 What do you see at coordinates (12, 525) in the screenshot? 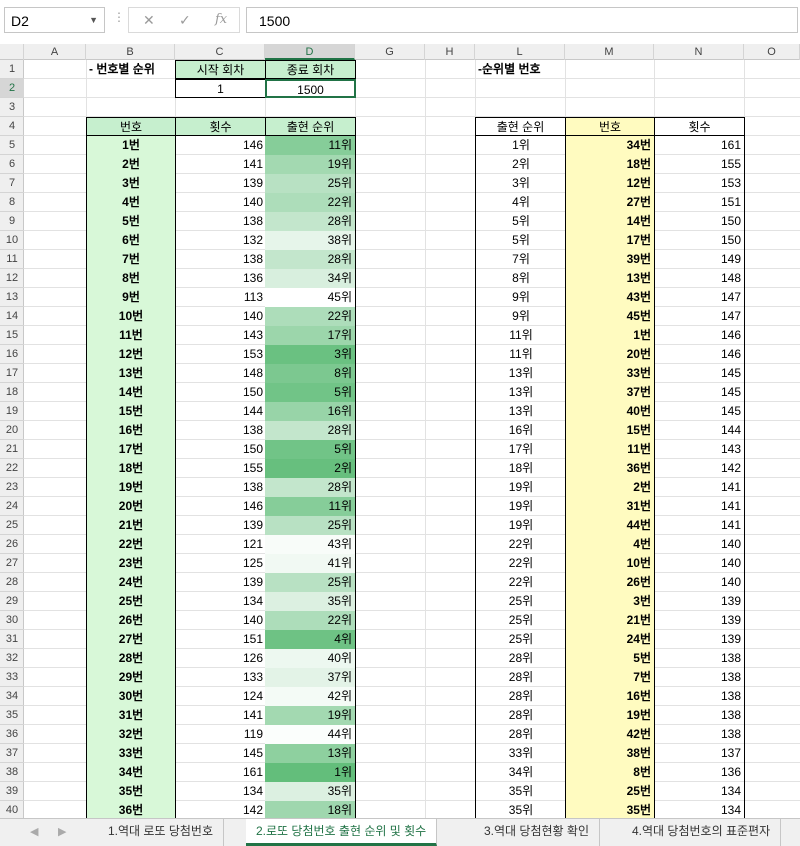
I see `row-header: 25` at bounding box center [12, 525].